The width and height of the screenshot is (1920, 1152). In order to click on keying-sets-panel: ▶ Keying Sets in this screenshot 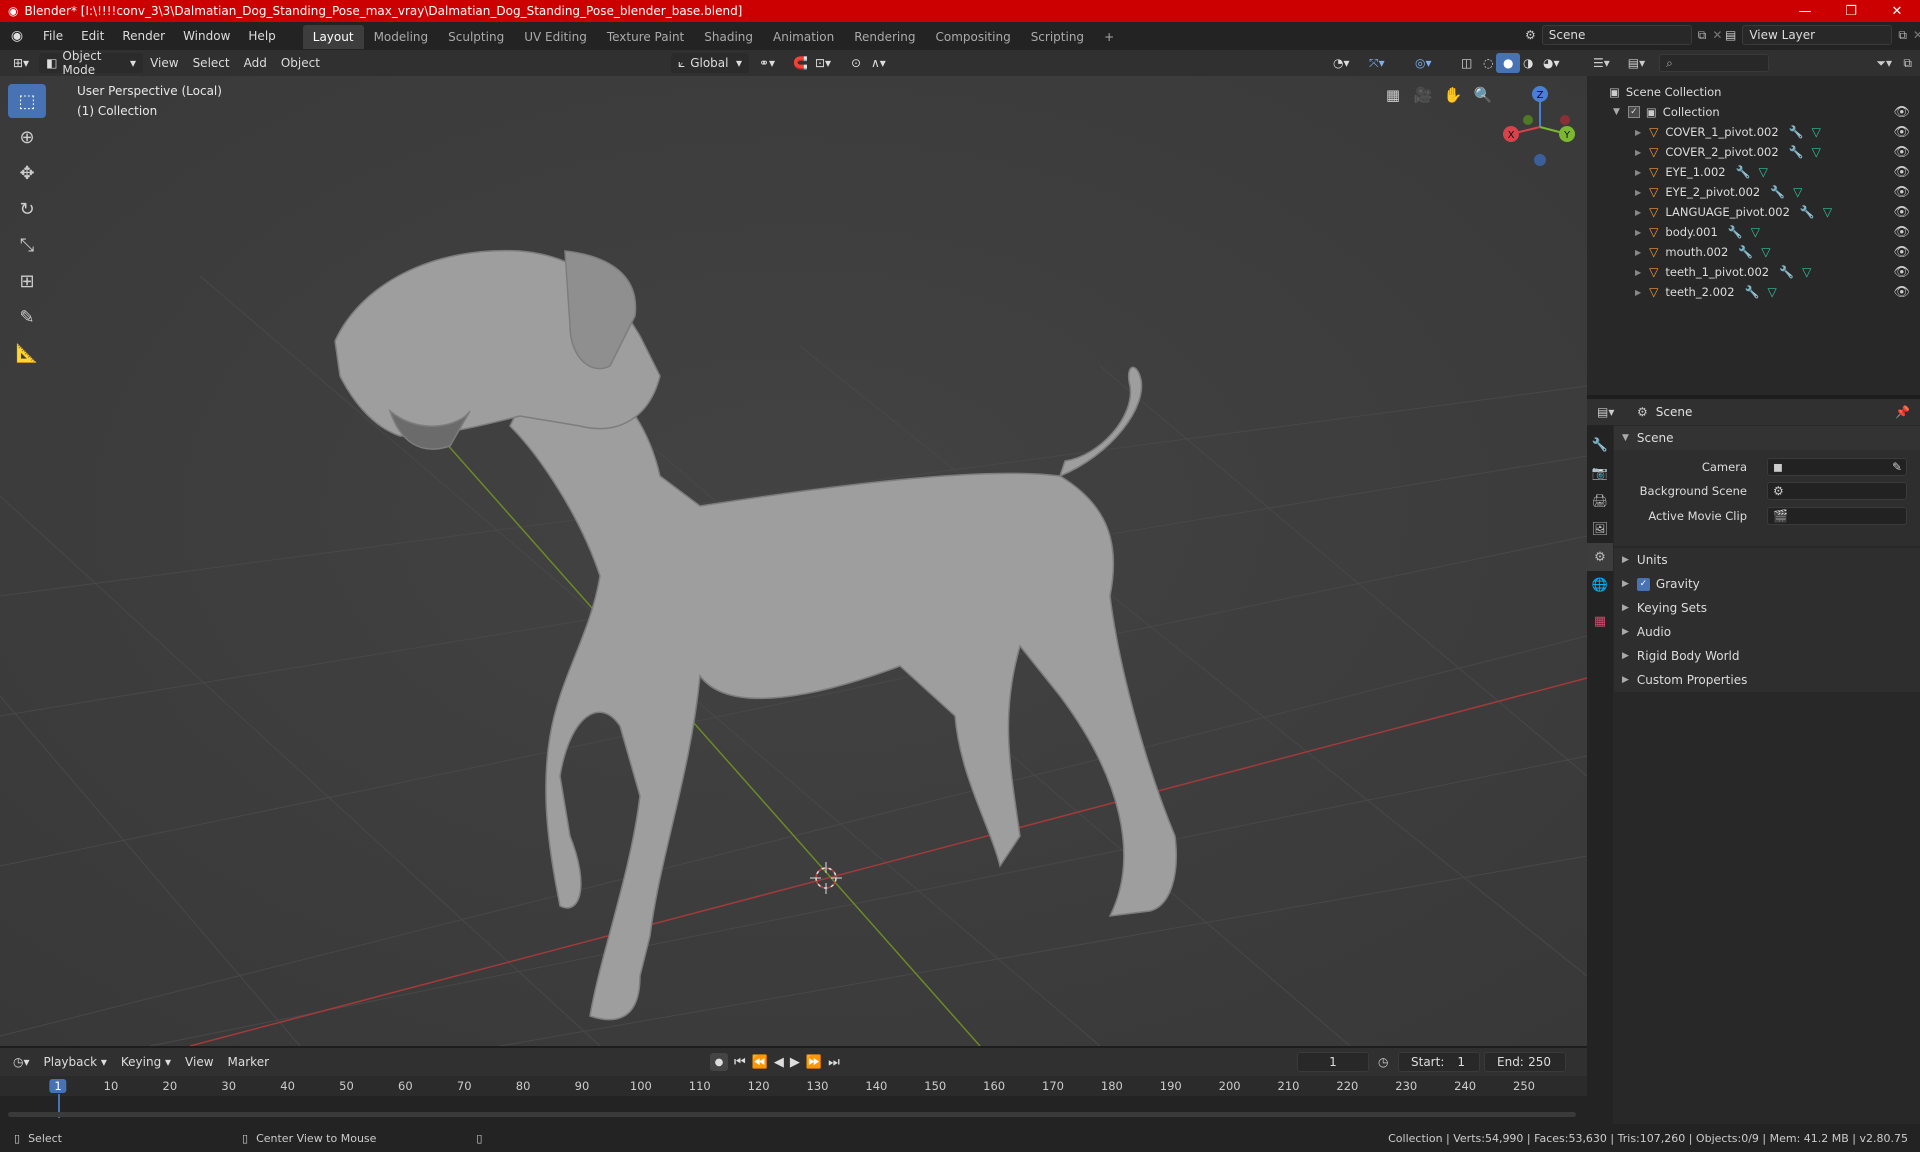, I will do `click(1767, 608)`.